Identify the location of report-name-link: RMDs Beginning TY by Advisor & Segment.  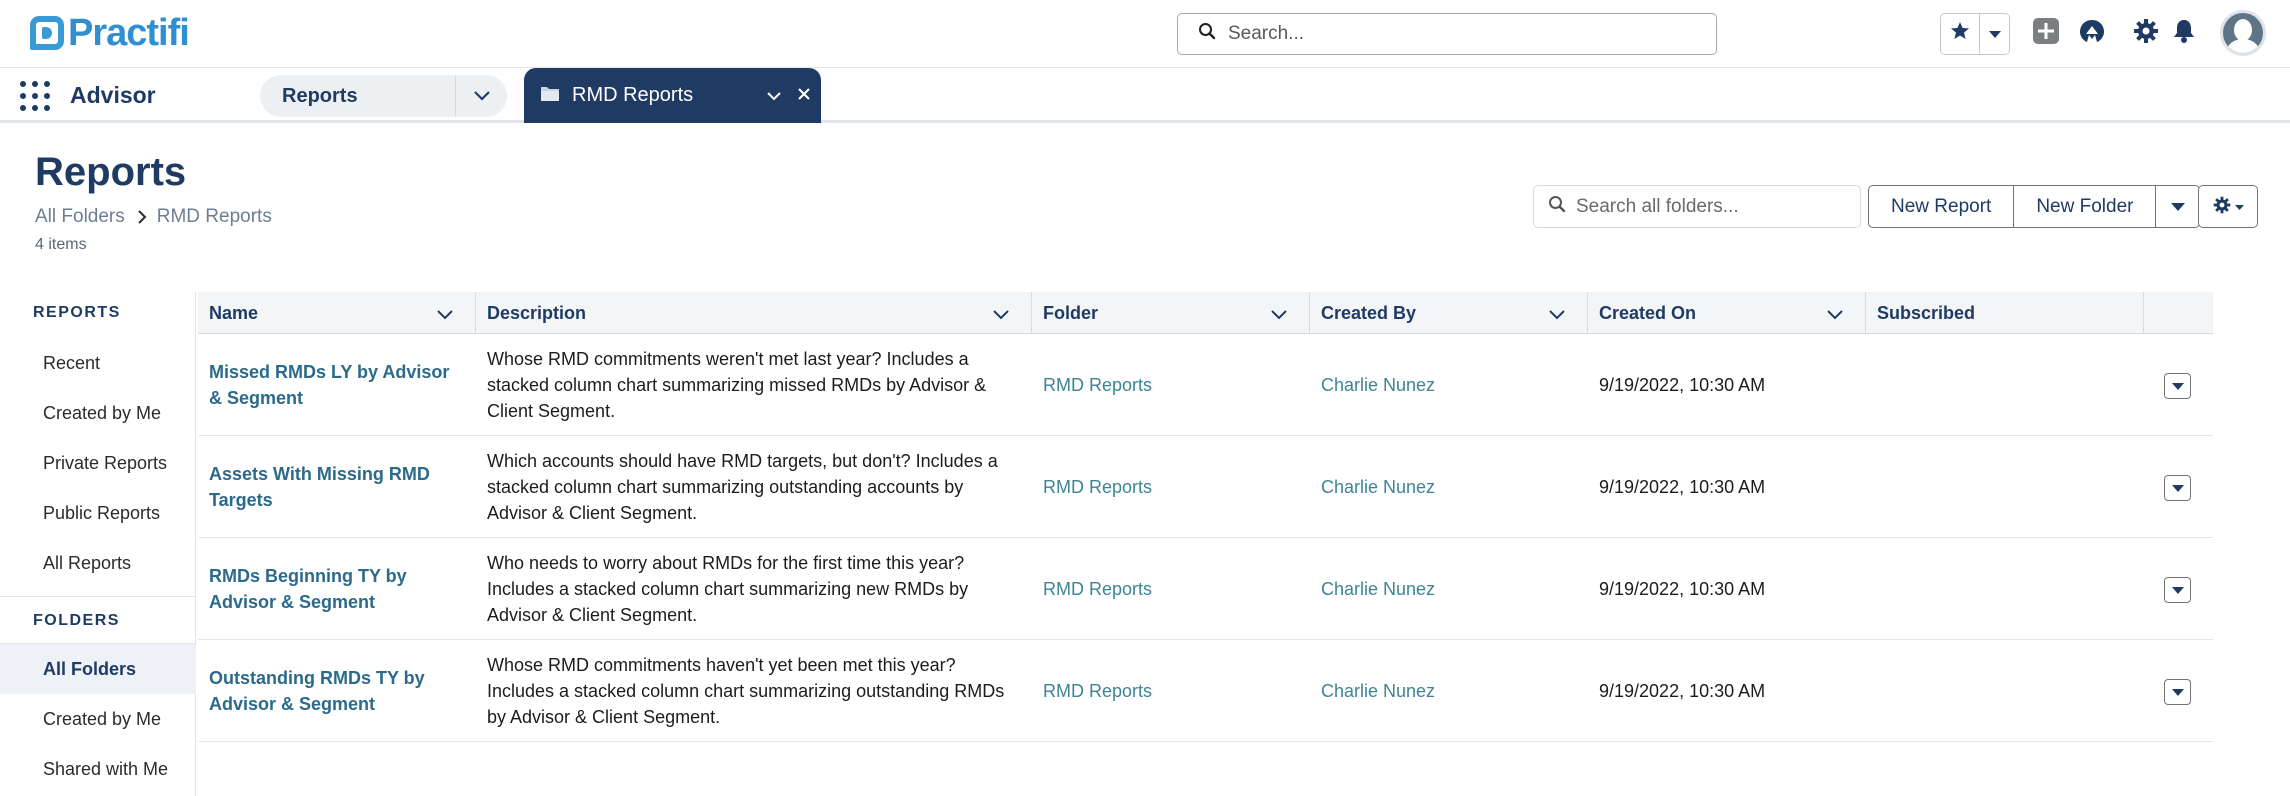
(337, 588).